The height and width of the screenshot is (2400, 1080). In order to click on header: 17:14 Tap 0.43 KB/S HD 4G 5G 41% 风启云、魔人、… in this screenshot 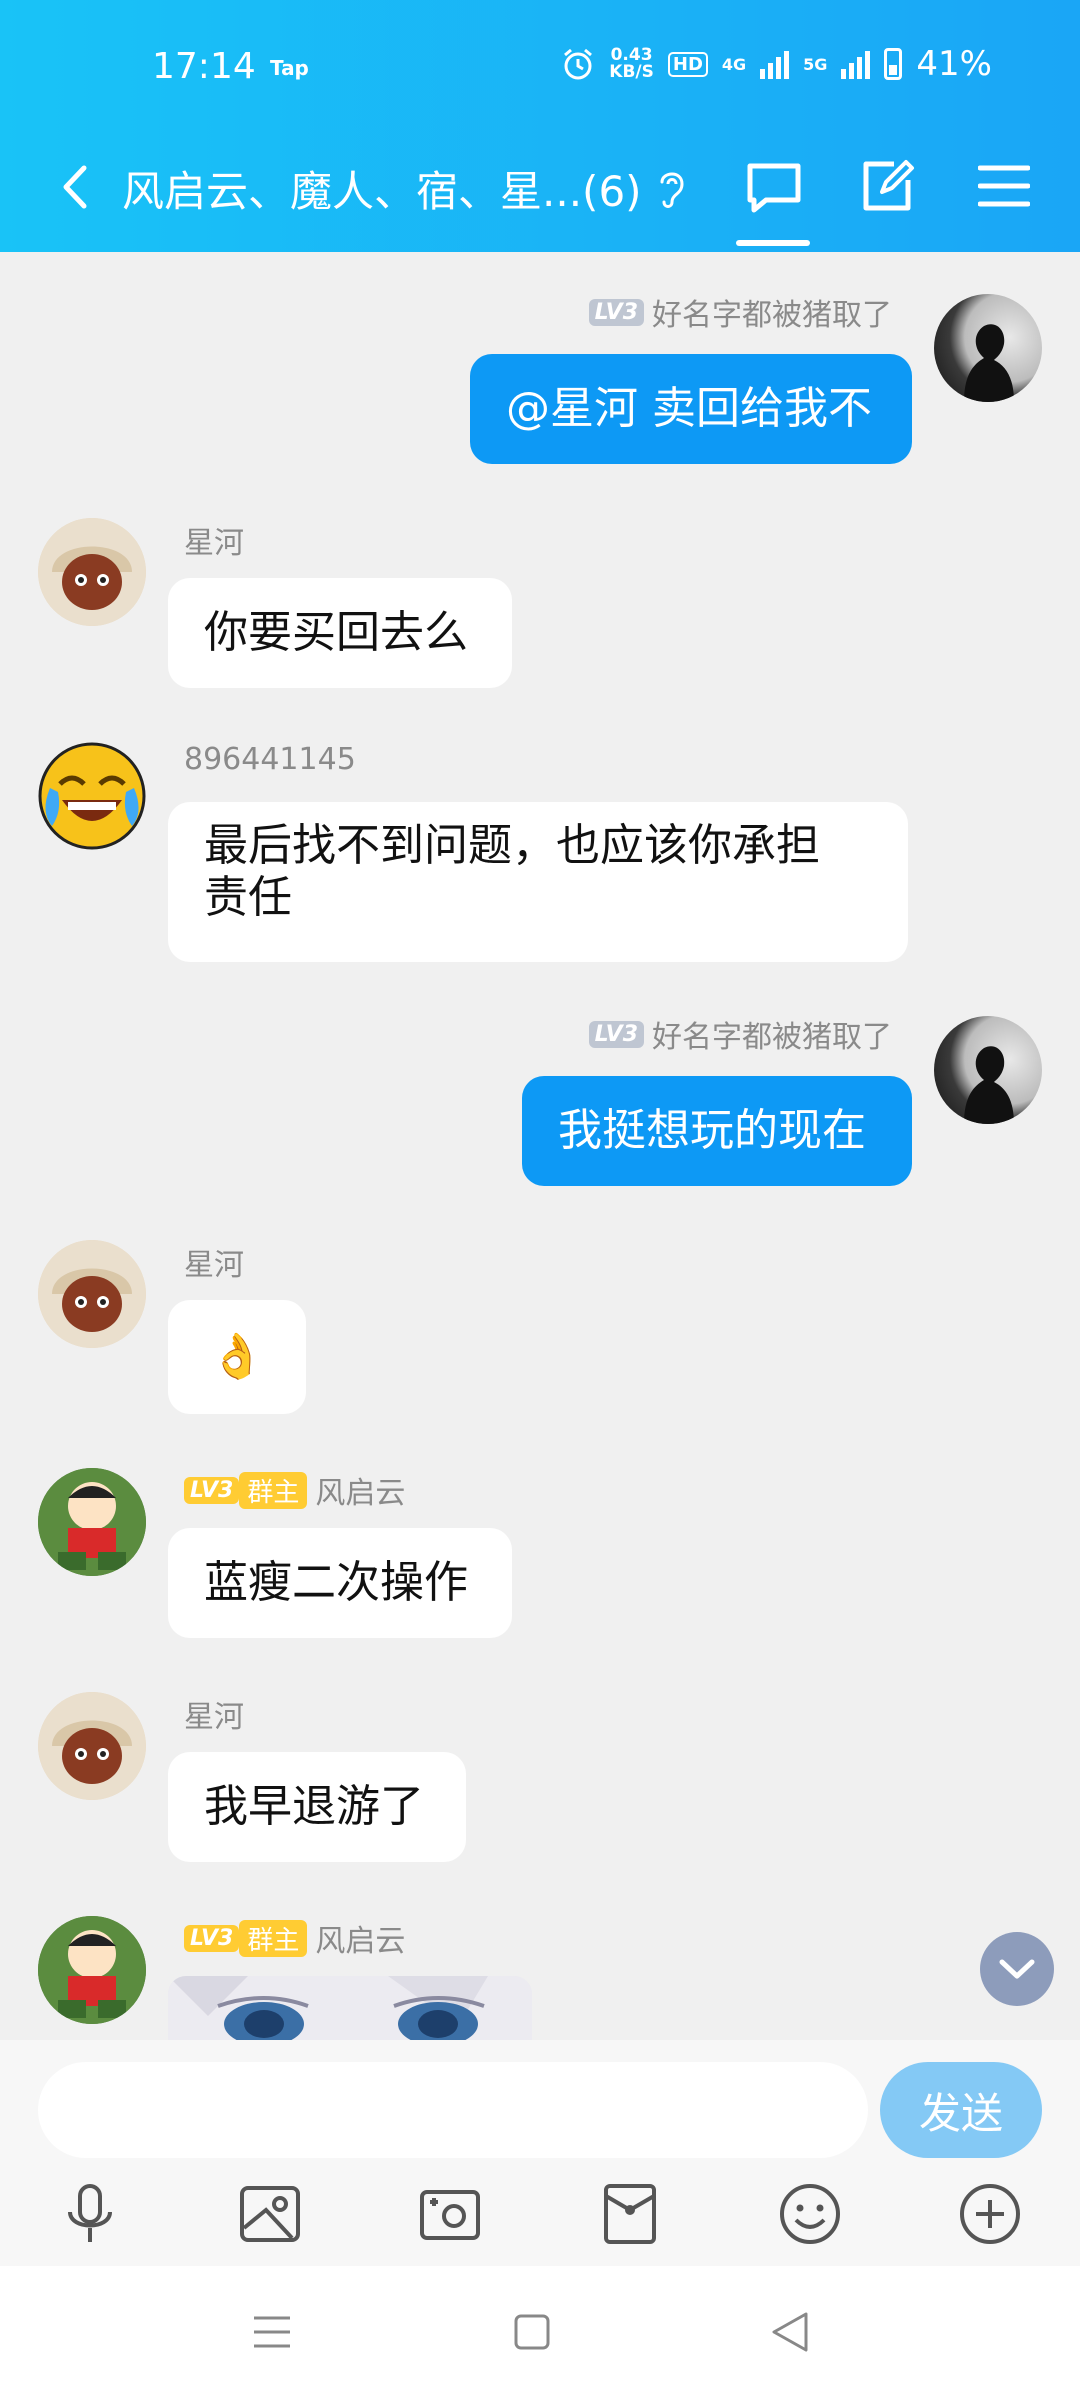, I will do `click(540, 126)`.